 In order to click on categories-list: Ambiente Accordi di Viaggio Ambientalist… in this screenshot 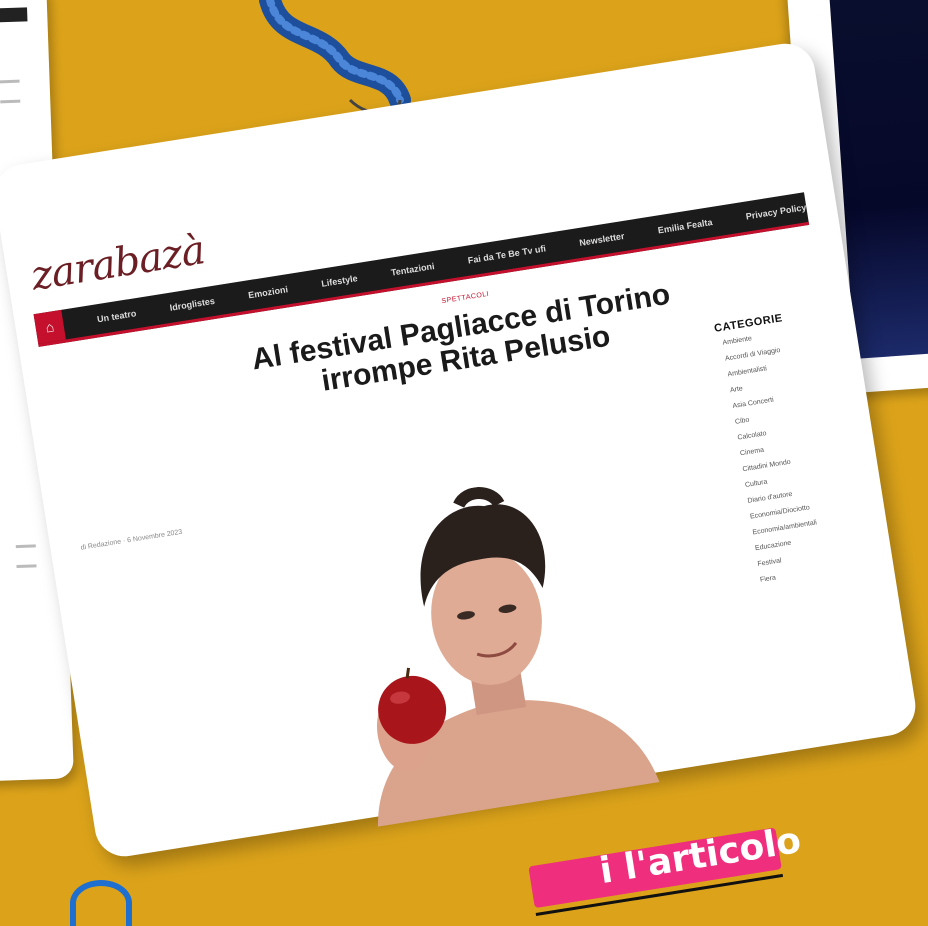, I will do `click(789, 454)`.